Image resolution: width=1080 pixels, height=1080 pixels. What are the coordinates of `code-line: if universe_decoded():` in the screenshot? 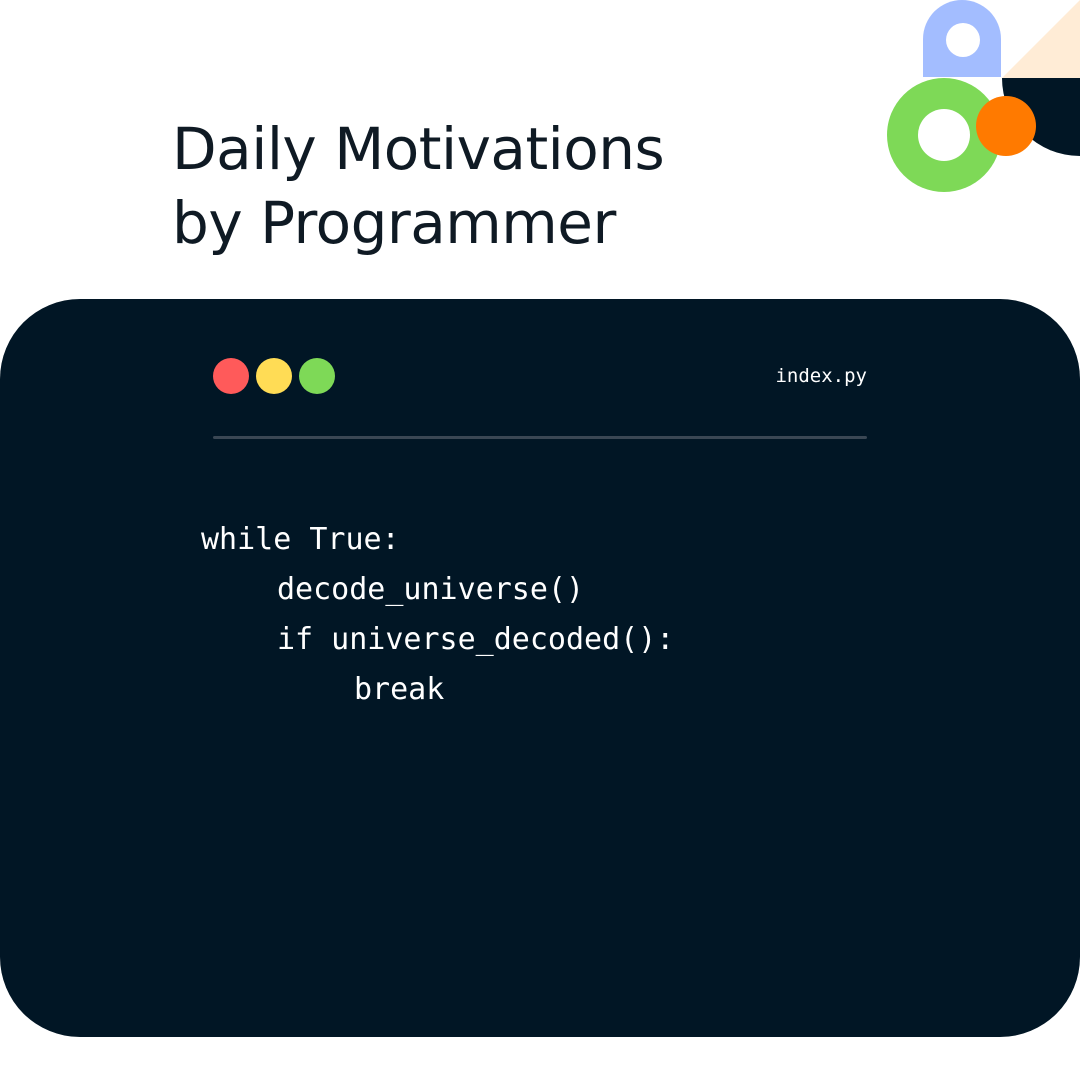 It's located at (476, 639).